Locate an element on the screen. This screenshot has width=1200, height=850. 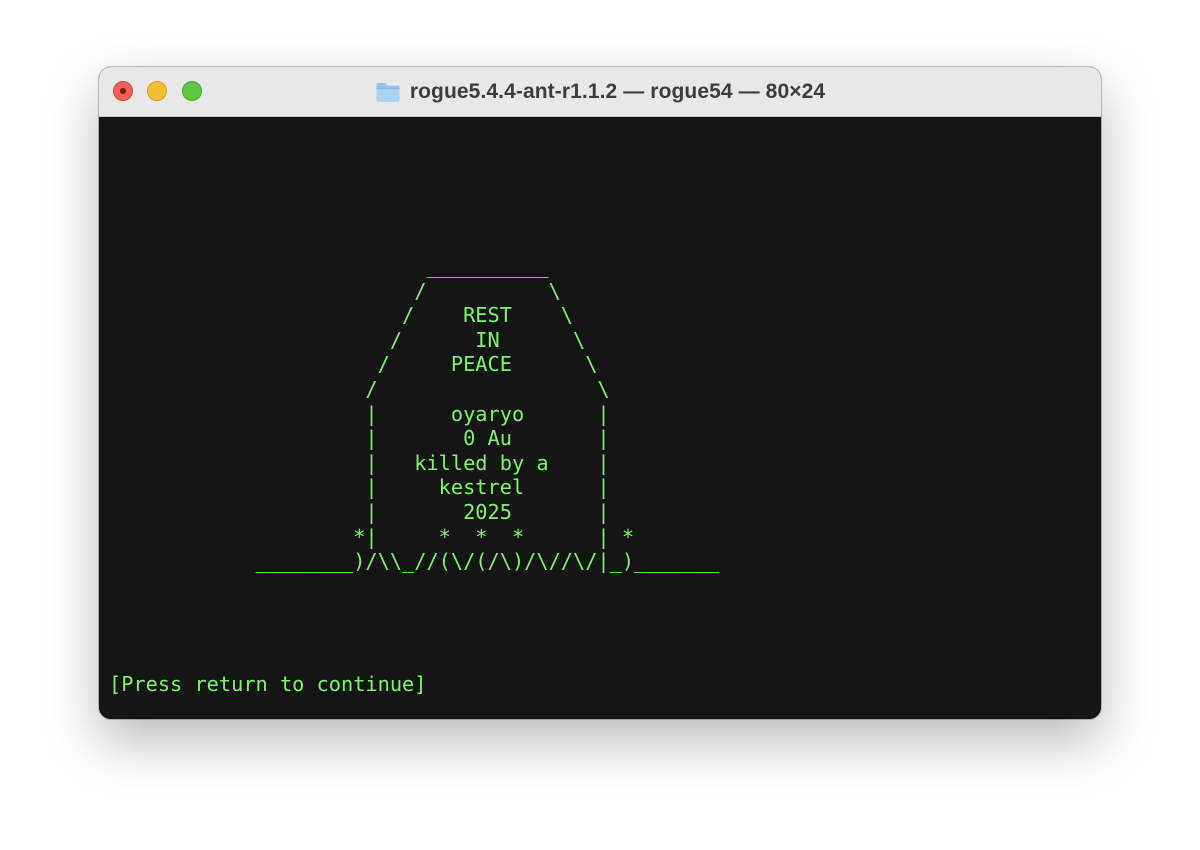
window-title-group: rogue5.4.4-ant-r1.1.2 — rogue54 — 80×24 is located at coordinates (600, 91).